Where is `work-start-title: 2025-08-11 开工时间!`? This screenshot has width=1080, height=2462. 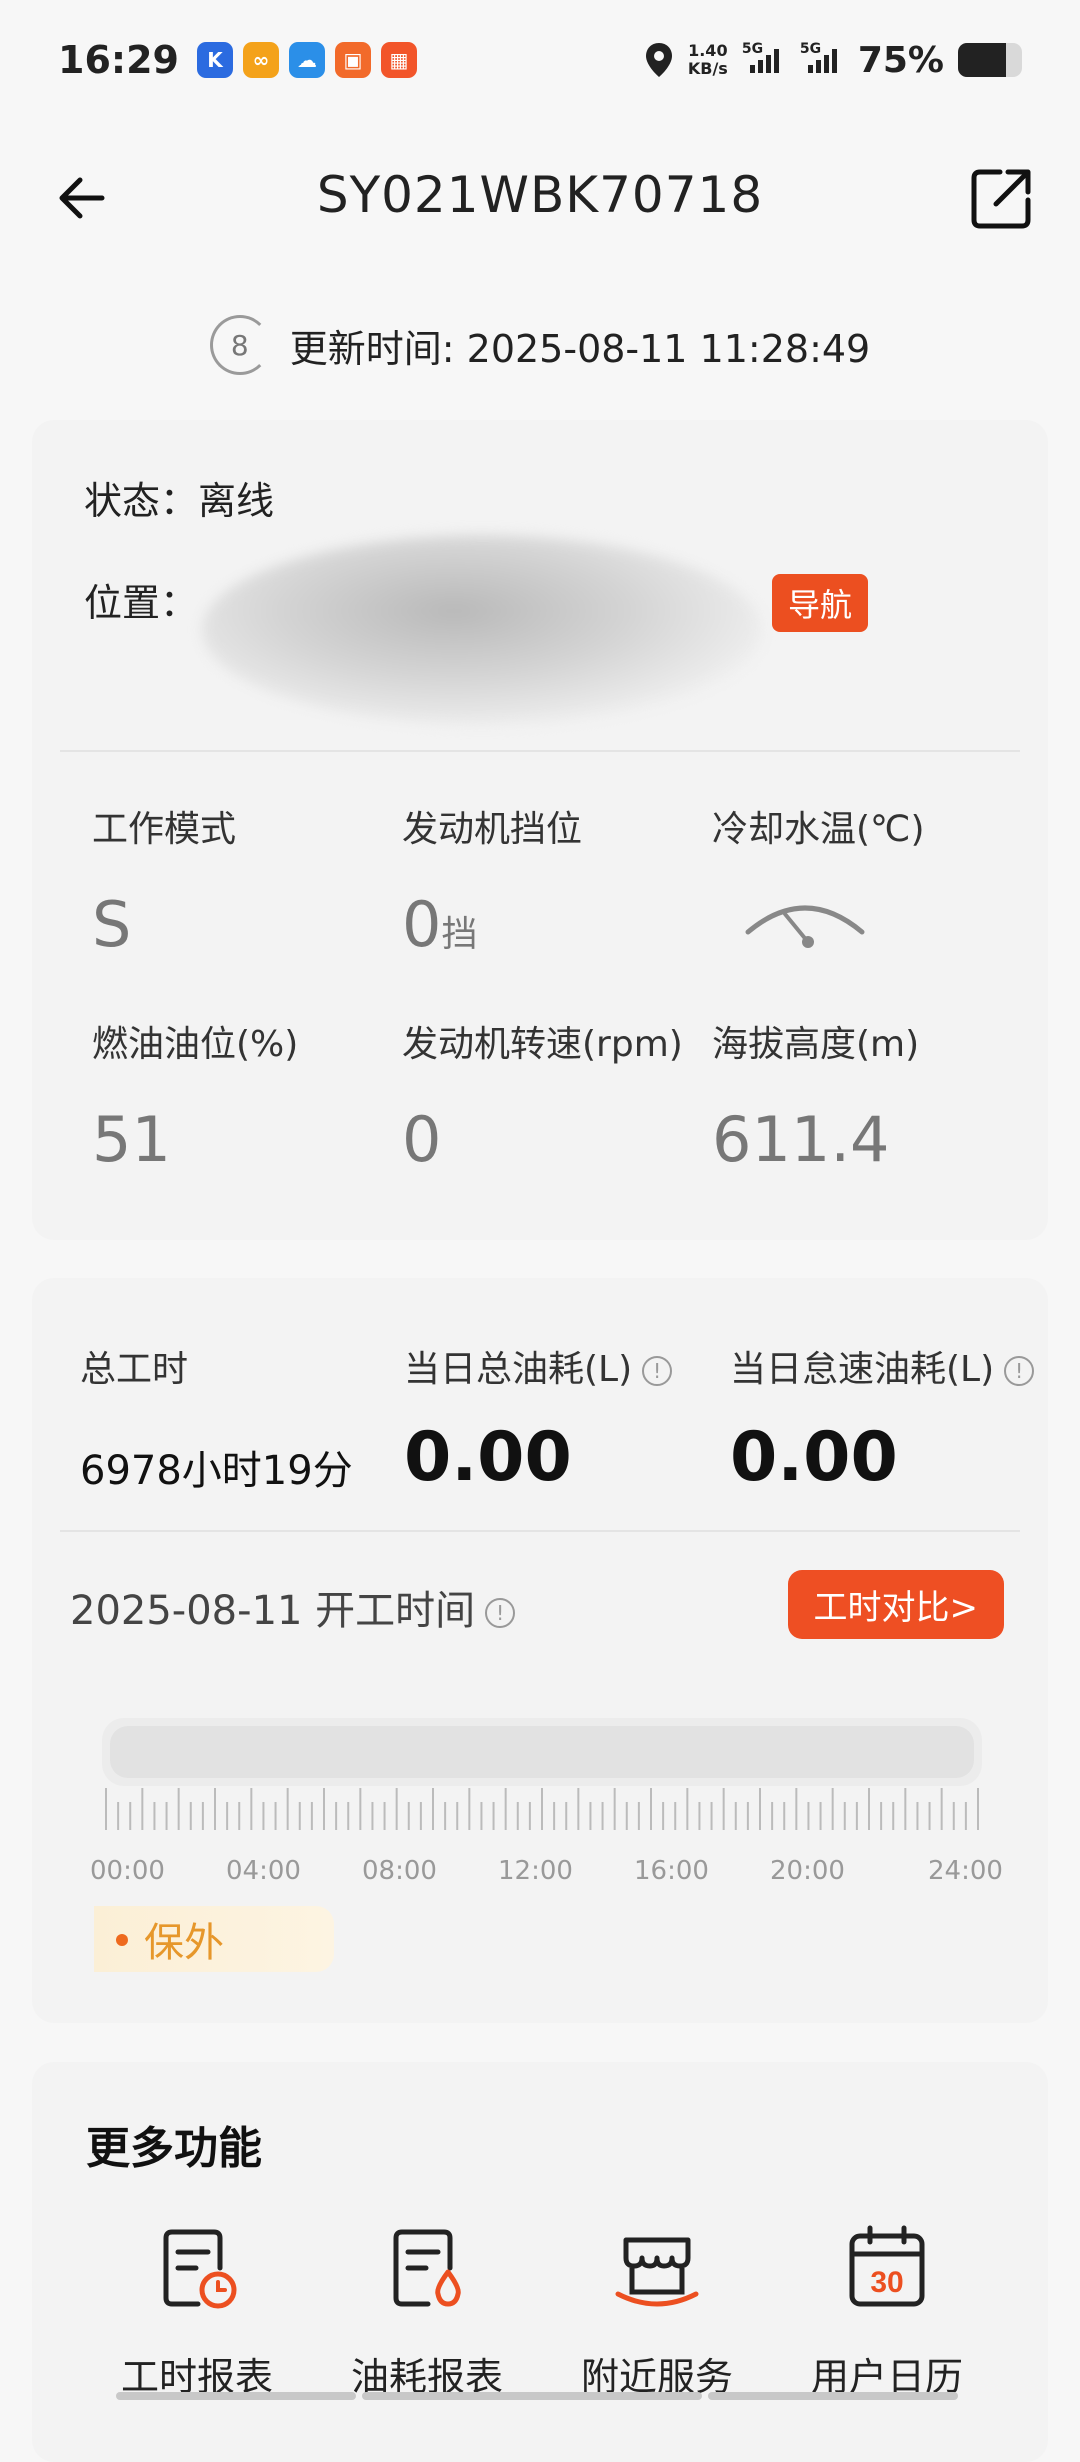 work-start-title: 2025-08-11 开工时间! is located at coordinates (293, 1607).